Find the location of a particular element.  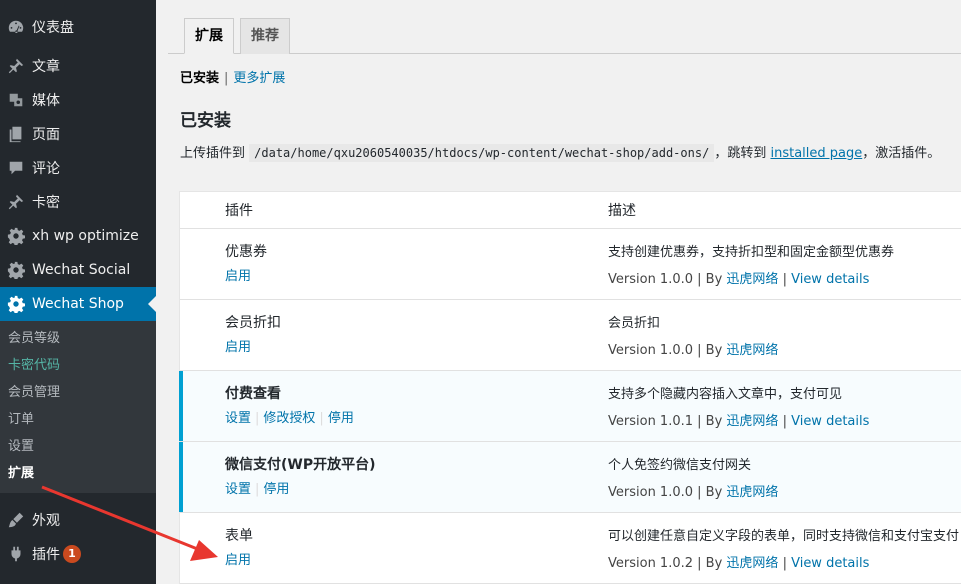

nav-tabs: 扩展 推荐 is located at coordinates (240, 36).